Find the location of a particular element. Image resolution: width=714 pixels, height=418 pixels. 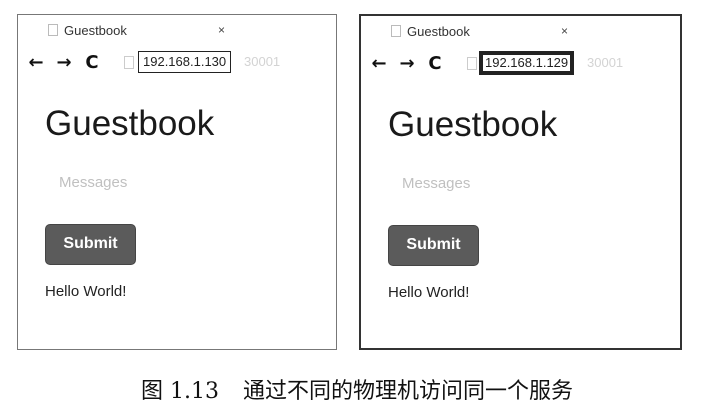

url-text: 192.168.1.130 is located at coordinates (185, 62).